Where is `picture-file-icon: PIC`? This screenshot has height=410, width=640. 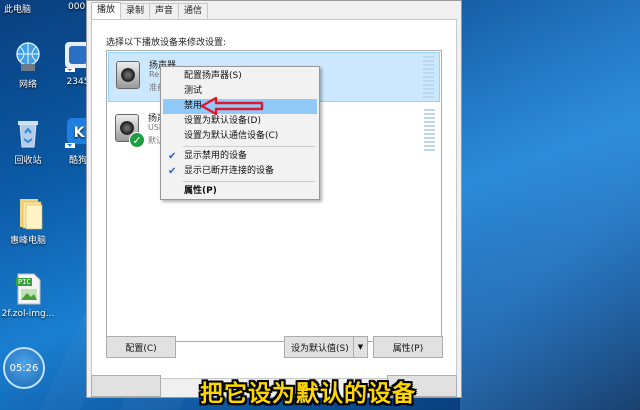
picture-file-icon: PIC is located at coordinates (28, 289).